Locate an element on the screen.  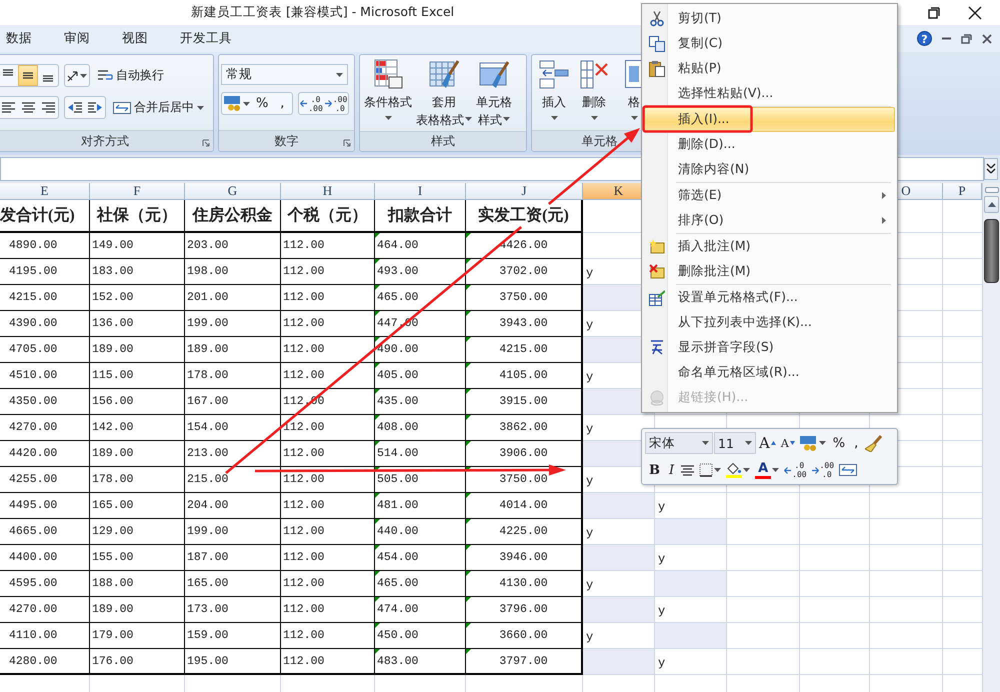
bold-button: B is located at coordinates (654, 470).